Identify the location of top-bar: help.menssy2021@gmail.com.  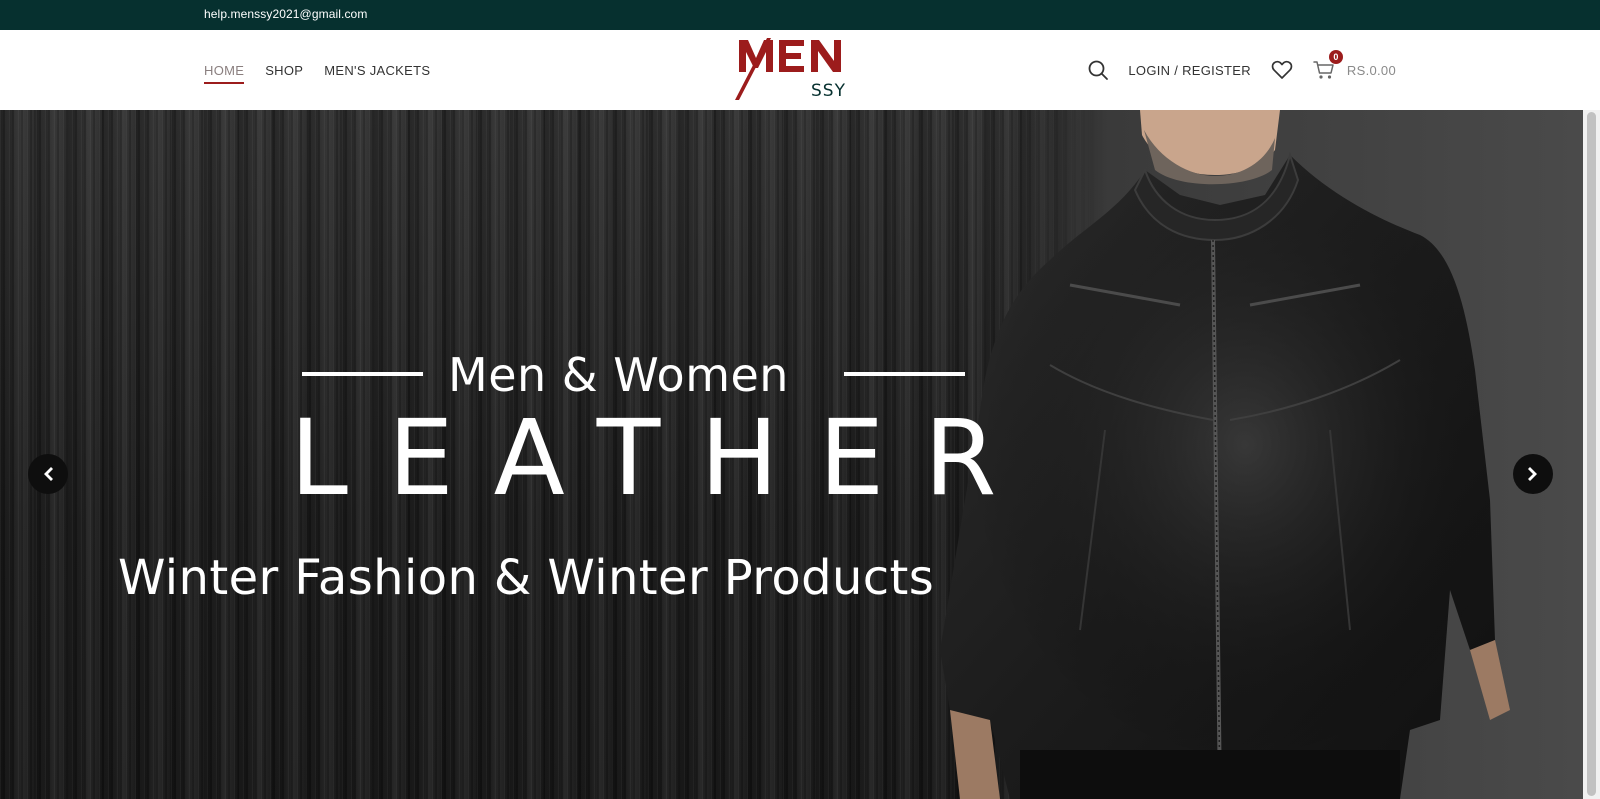
(800, 15).